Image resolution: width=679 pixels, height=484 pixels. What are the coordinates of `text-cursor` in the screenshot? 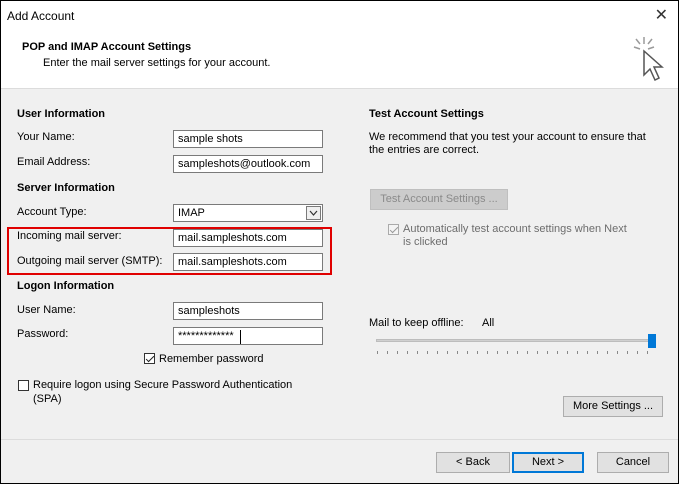 It's located at (240, 337).